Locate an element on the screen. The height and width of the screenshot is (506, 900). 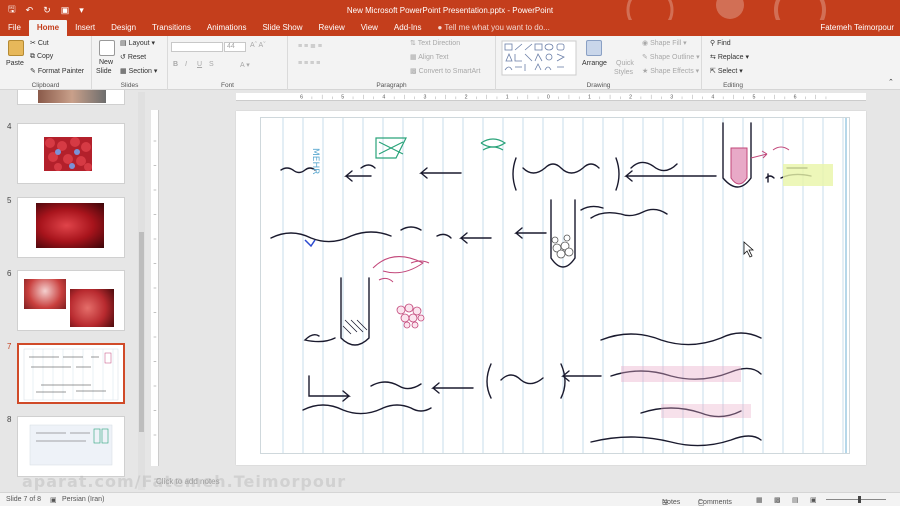
clipboard-label: Clipboard is located at coordinates (45, 85).